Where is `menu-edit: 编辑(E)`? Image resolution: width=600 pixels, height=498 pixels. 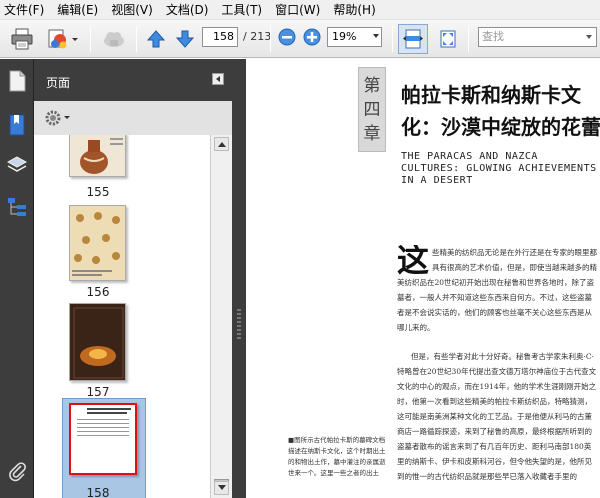
menu-edit: 编辑(E) is located at coordinates (77, 9).